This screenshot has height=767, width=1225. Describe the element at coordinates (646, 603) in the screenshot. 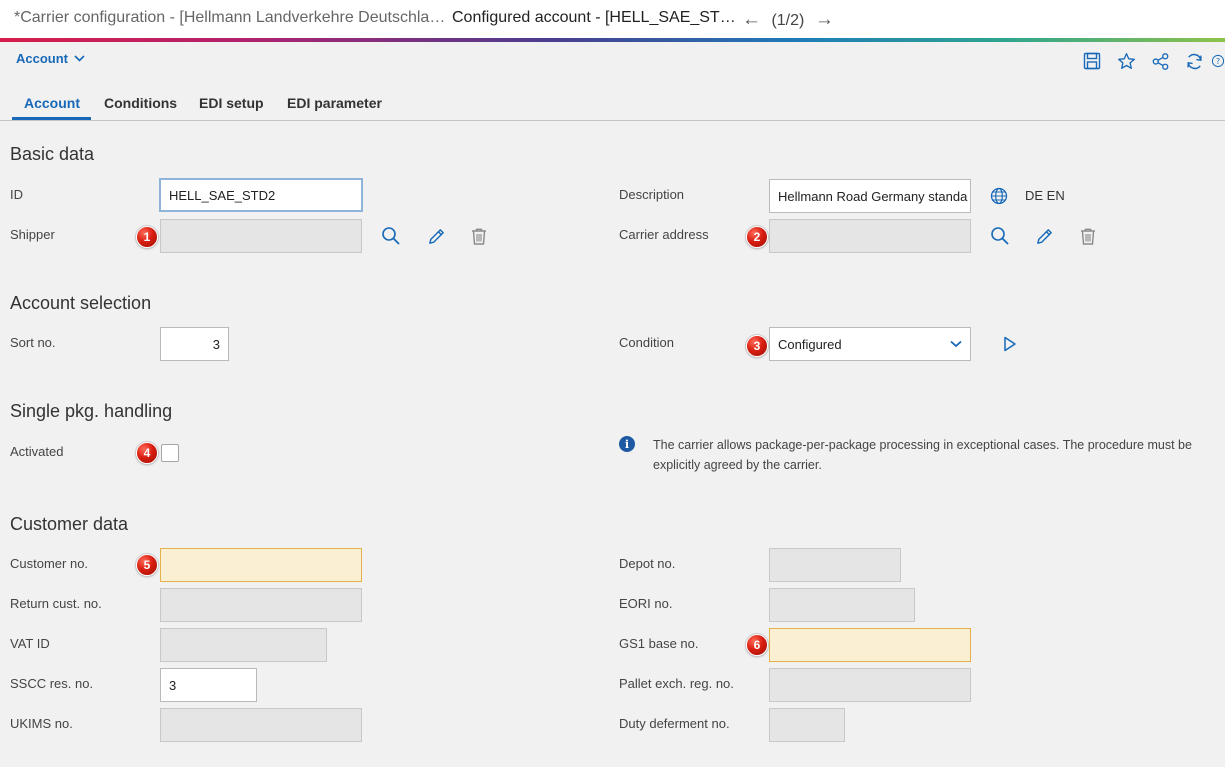

I see `eori-no-label: EORI no.` at that location.